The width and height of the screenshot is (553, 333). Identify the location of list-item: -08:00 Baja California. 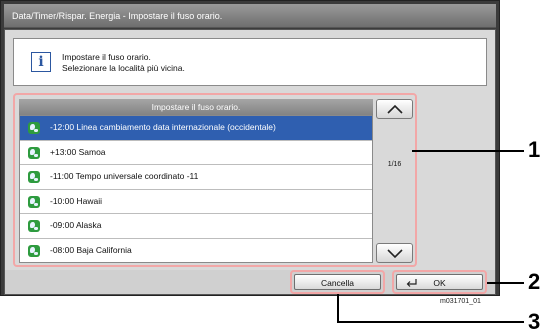
(196, 251).